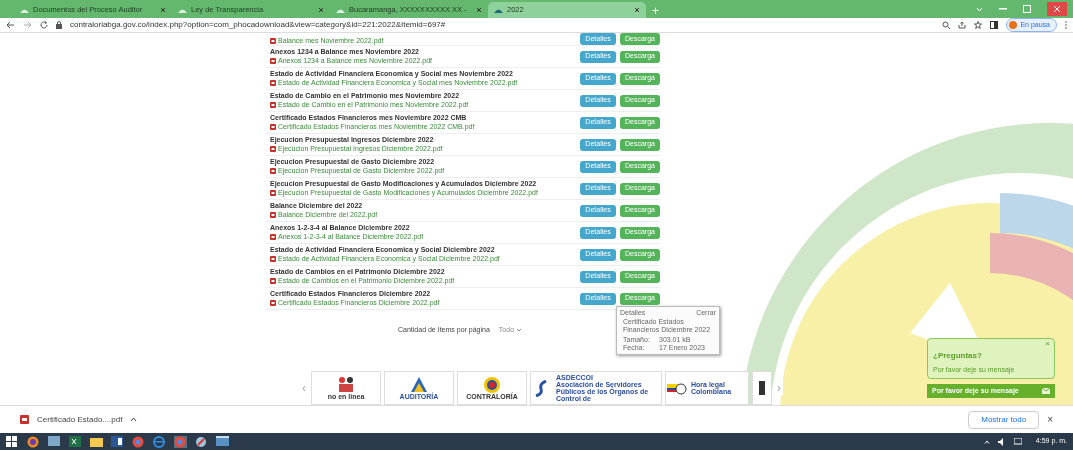 Image resolution: width=1073 pixels, height=450 pixels. What do you see at coordinates (79, 419) in the screenshot?
I see `download-item: Certificado Estado....pdf` at bounding box center [79, 419].